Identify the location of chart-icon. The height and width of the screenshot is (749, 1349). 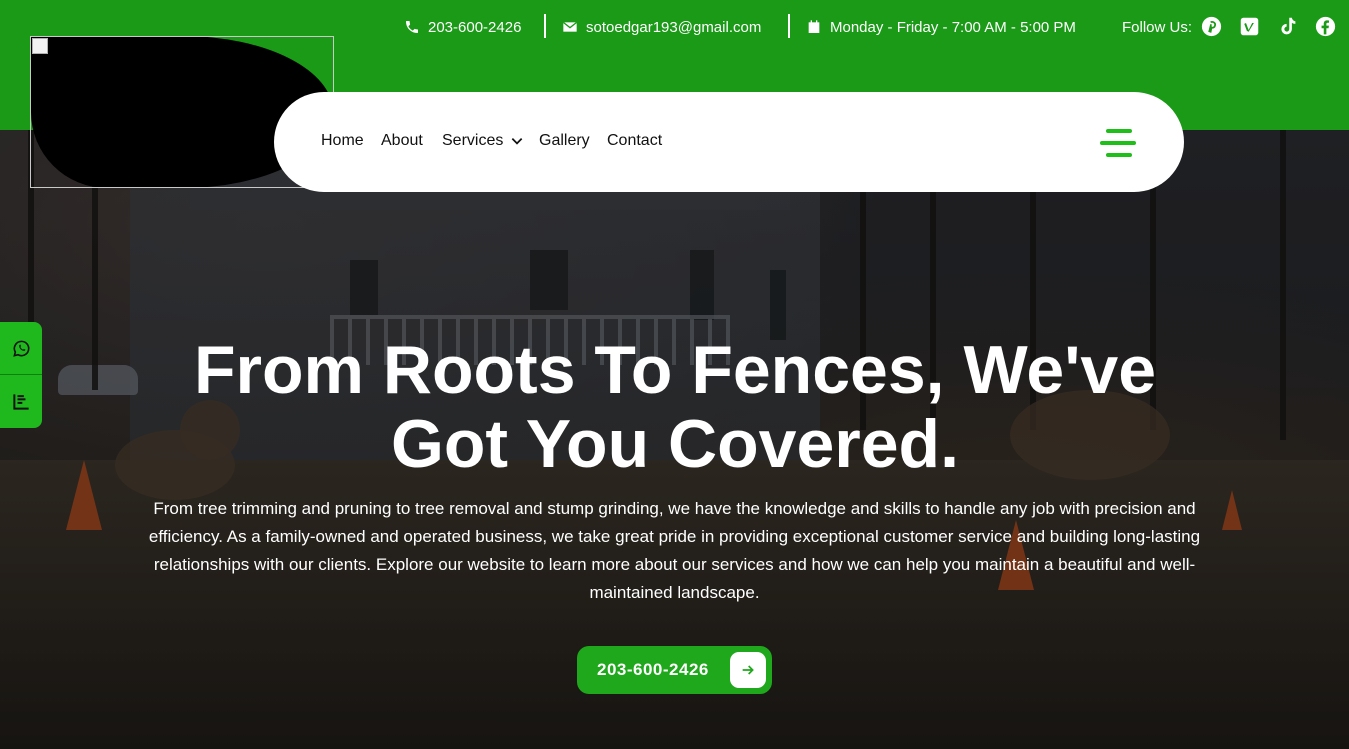
(20, 401).